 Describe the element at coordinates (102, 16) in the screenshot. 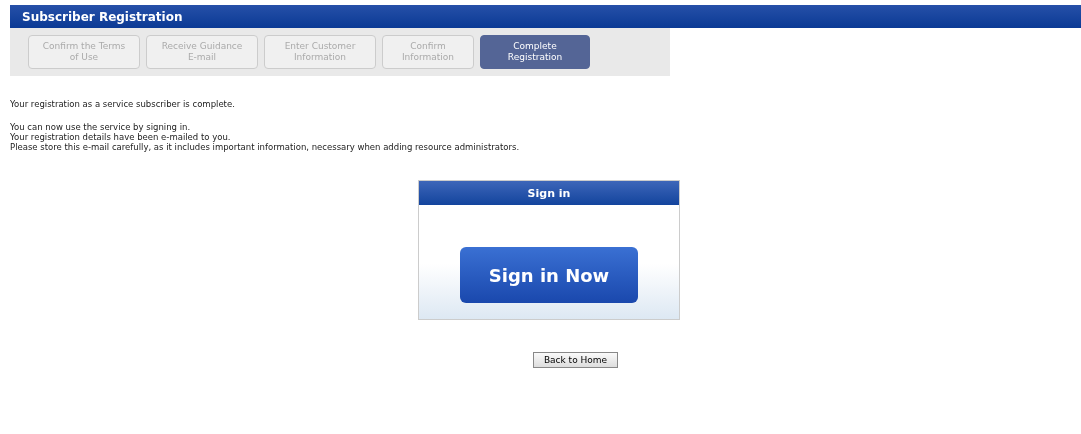

I see `header-title: Subscriber Registration` at that location.